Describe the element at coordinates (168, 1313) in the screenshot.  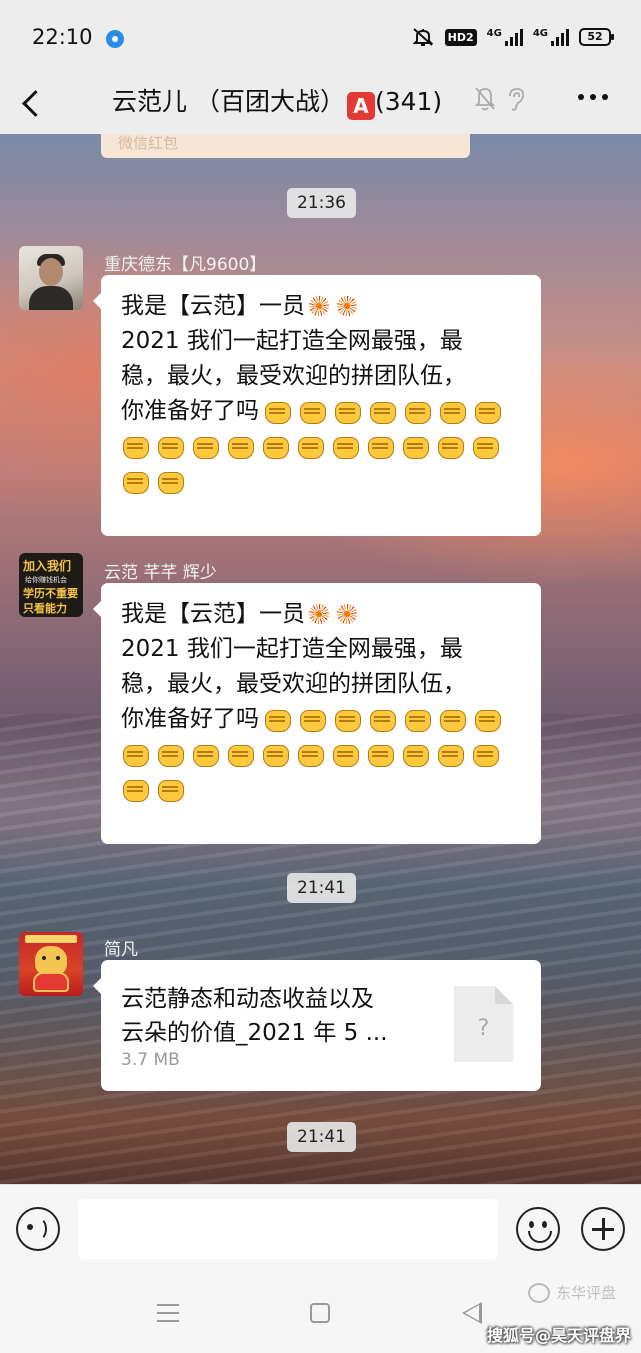
I see `menu-icon` at that location.